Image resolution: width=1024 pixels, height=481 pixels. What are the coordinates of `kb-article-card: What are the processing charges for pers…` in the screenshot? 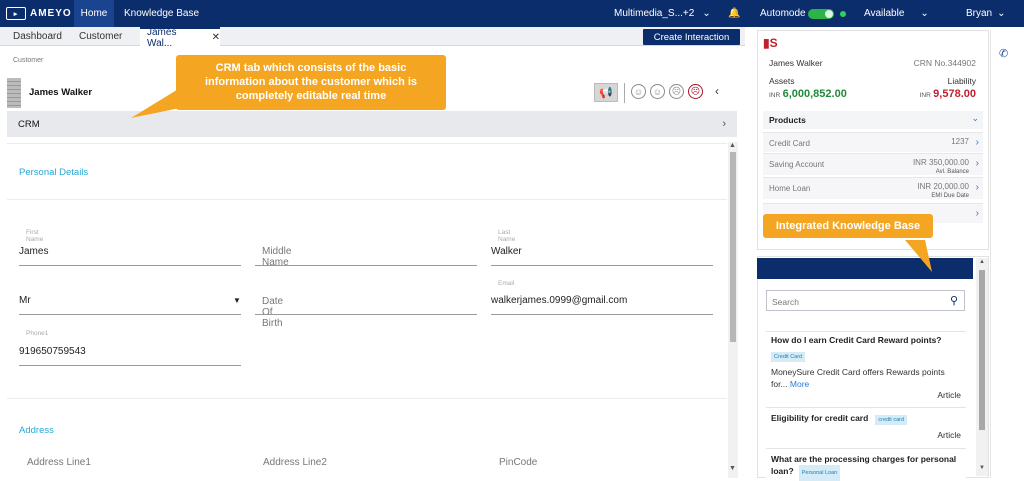 It's located at (866, 464).